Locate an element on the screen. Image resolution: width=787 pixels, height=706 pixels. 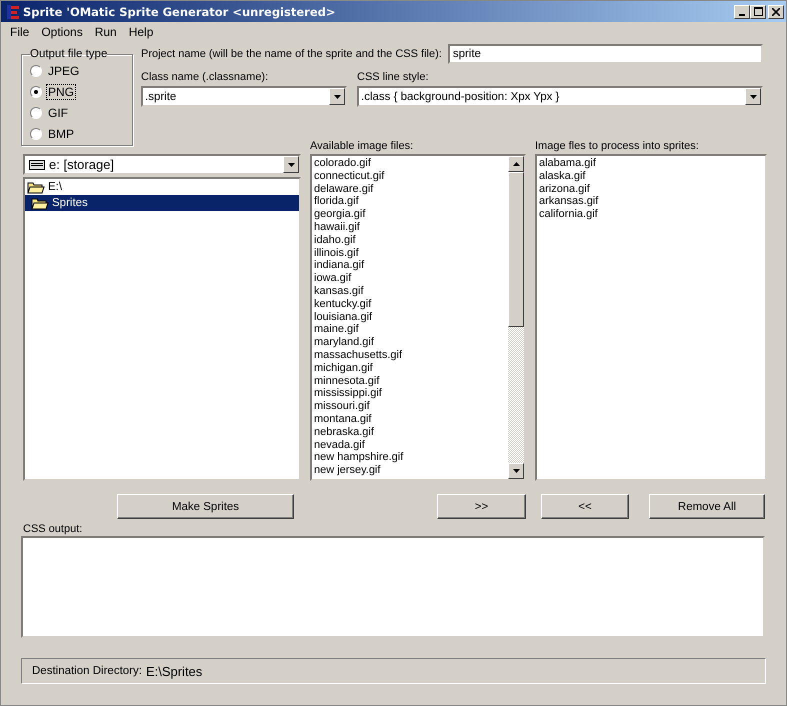
list-entry: massachusetts.gif is located at coordinates (410, 355).